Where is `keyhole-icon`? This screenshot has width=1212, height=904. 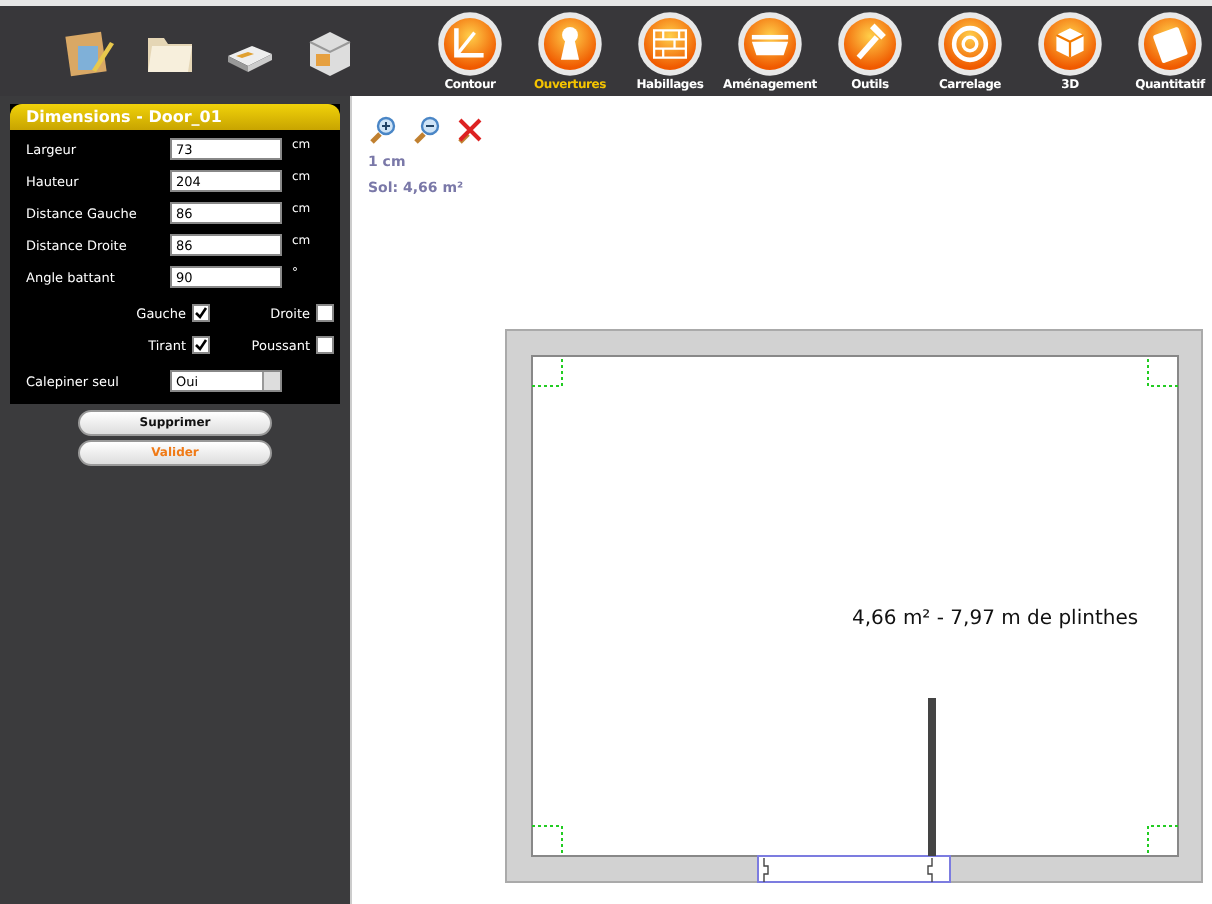 keyhole-icon is located at coordinates (570, 44).